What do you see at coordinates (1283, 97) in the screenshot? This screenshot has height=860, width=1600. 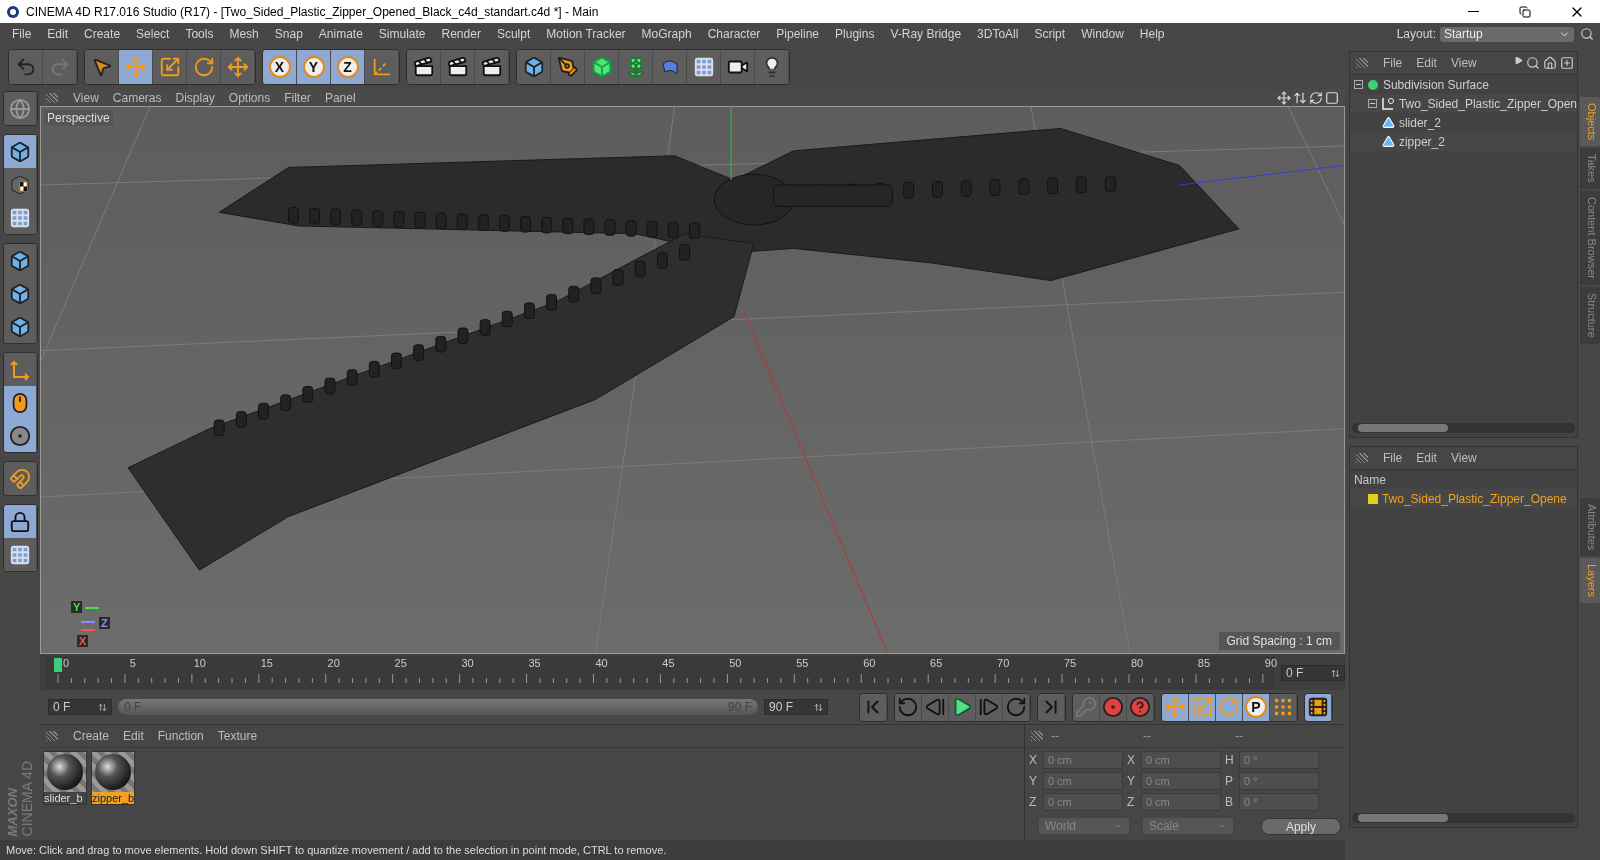 I see `move-arrows-icon` at bounding box center [1283, 97].